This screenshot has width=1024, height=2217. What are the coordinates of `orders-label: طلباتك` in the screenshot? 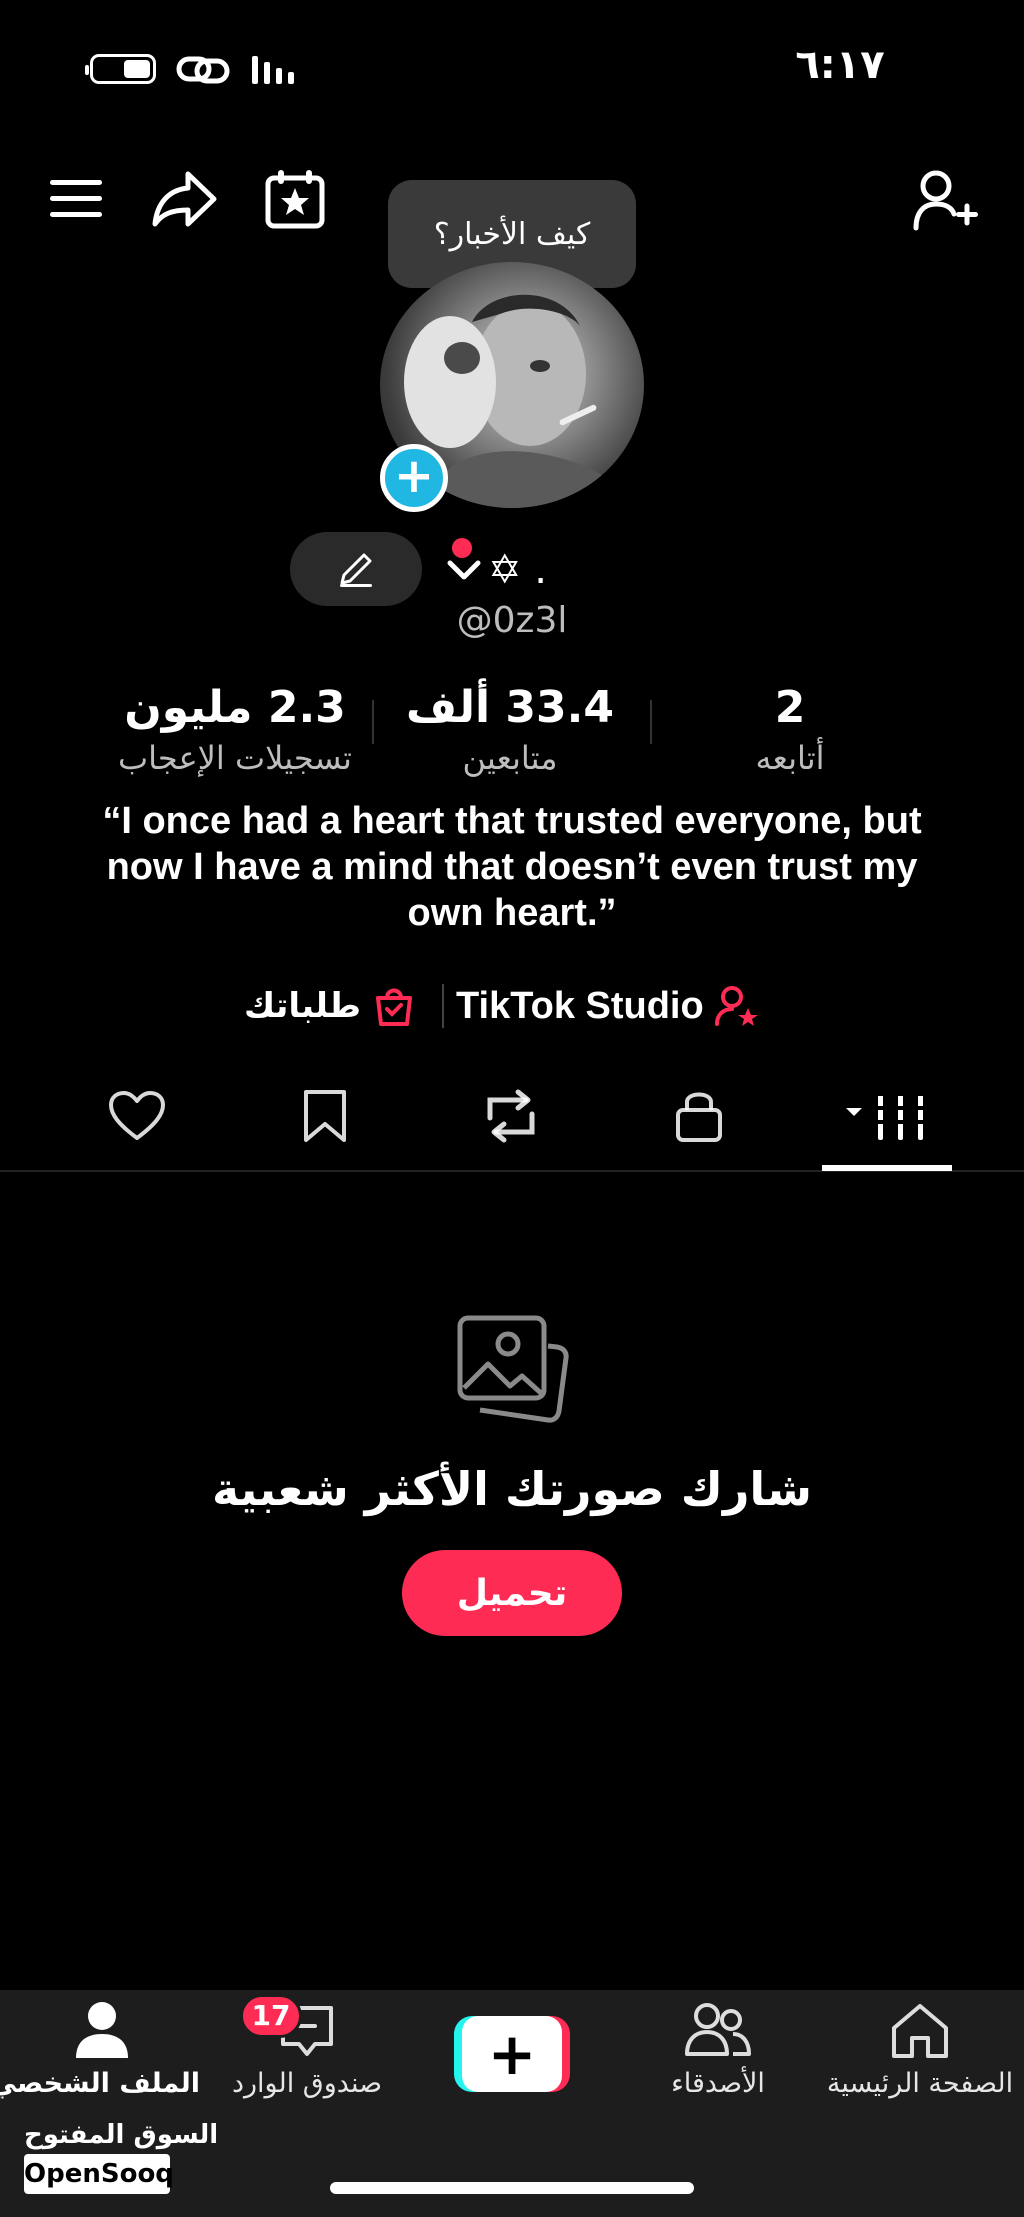 It's located at (302, 1006).